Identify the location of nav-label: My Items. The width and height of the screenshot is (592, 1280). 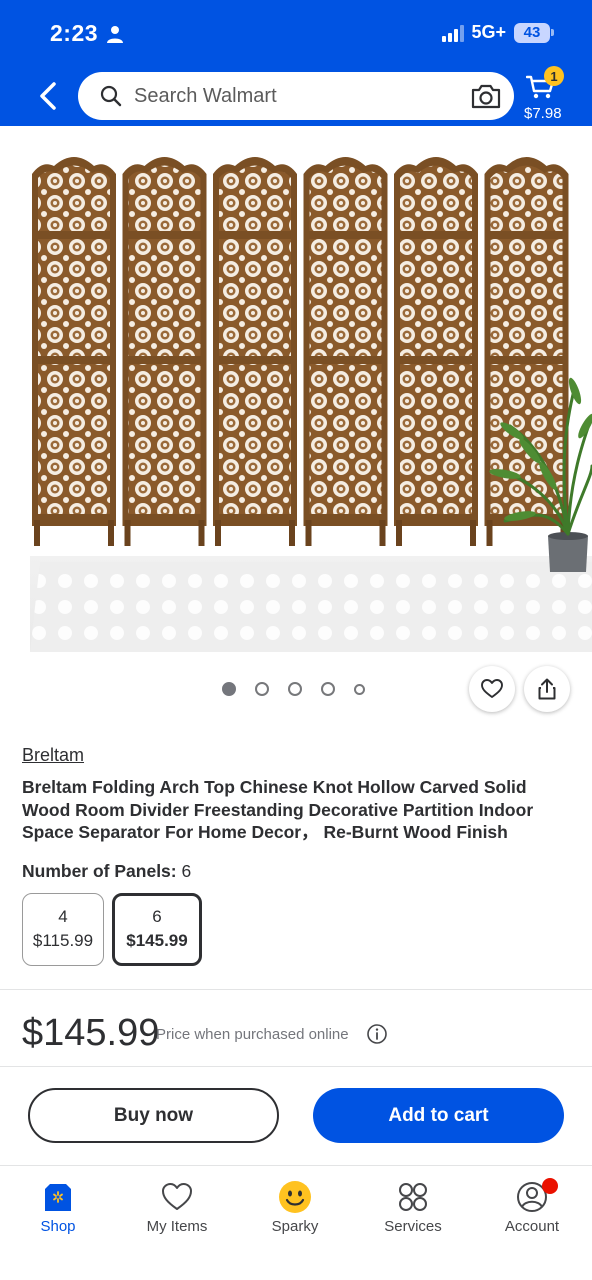
(177, 1226).